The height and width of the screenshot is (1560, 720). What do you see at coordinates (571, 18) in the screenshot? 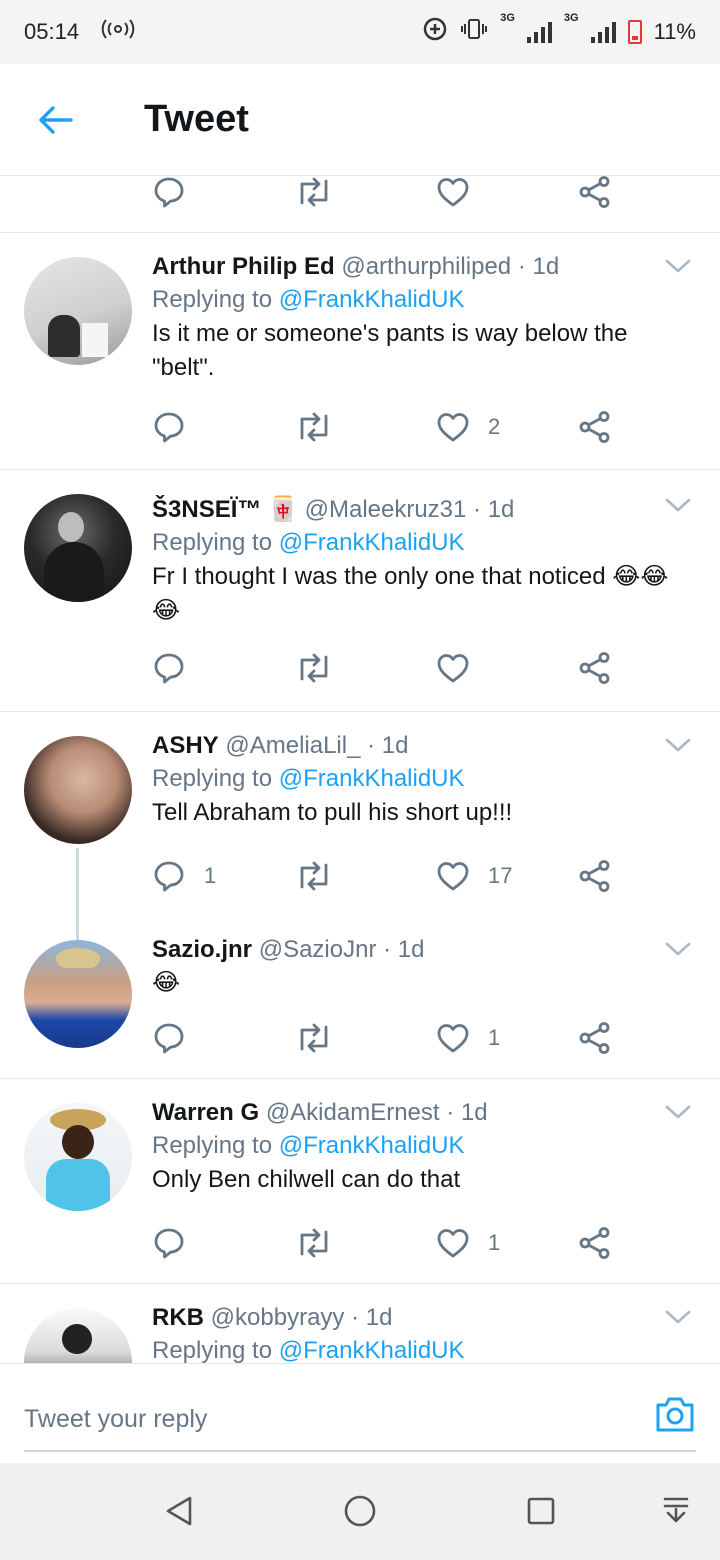
I see `network-type-2: 3G` at bounding box center [571, 18].